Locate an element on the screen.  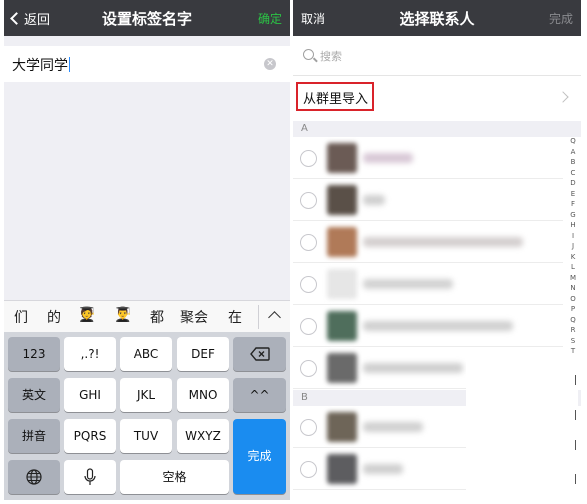
expand-candidates-icon is located at coordinates (274, 317).